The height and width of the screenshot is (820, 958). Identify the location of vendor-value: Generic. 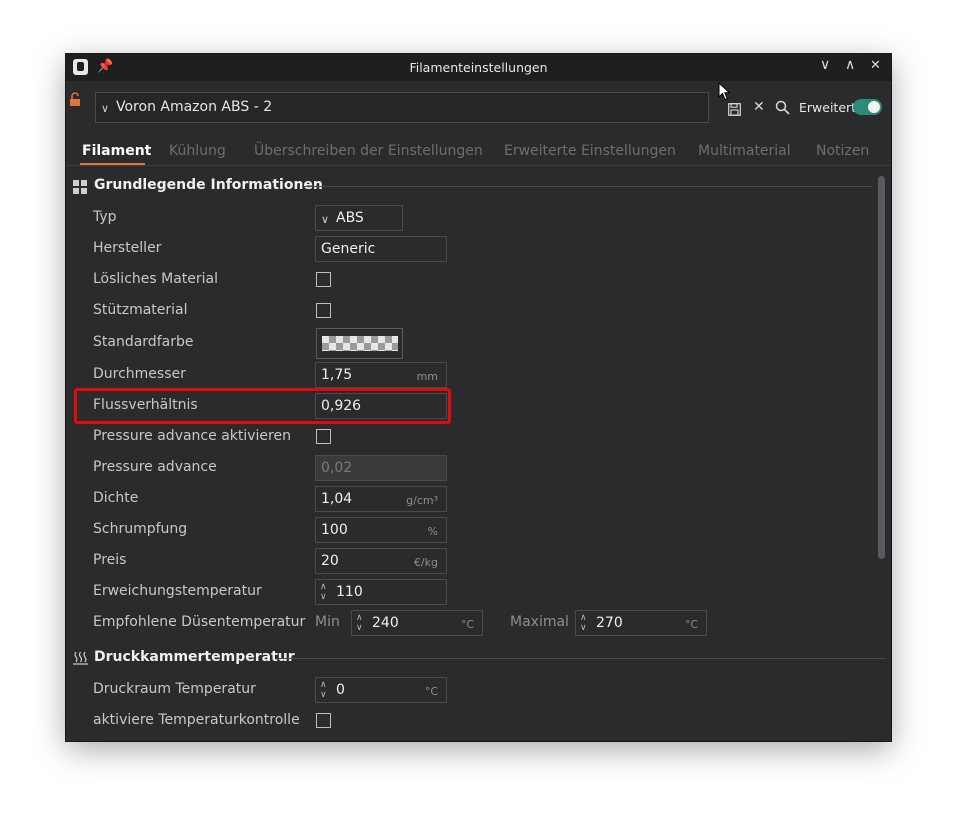
(348, 249).